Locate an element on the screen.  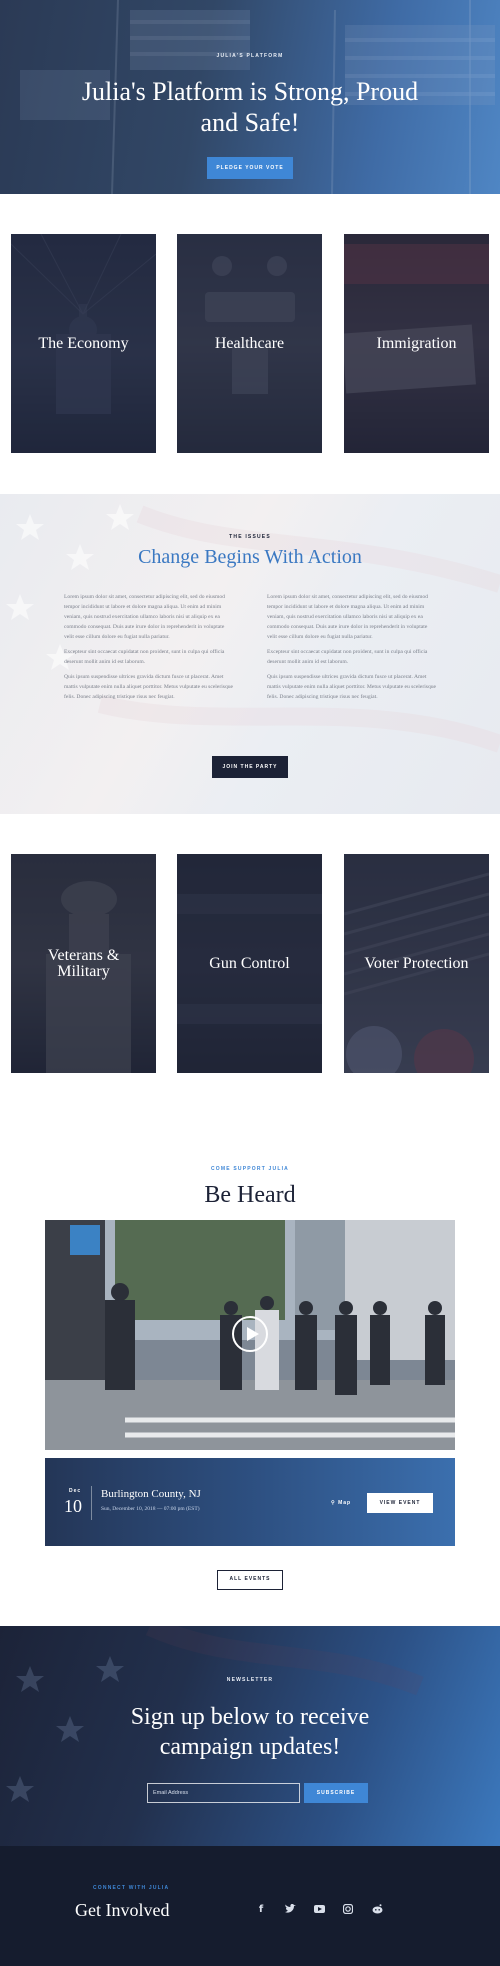
twitter-icon is located at coordinates (290, 1909).